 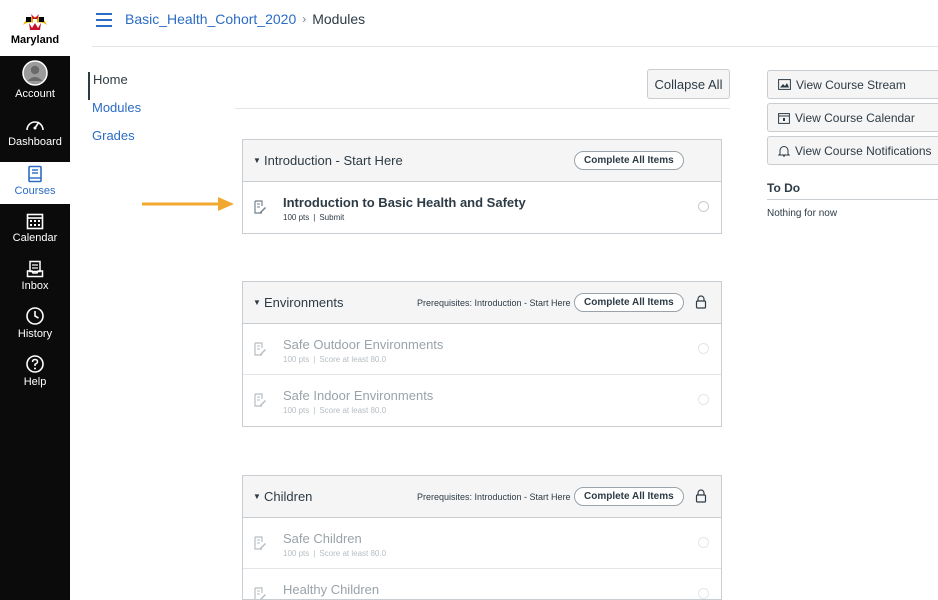 I want to click on dashboard-icon, so click(x=35, y=126).